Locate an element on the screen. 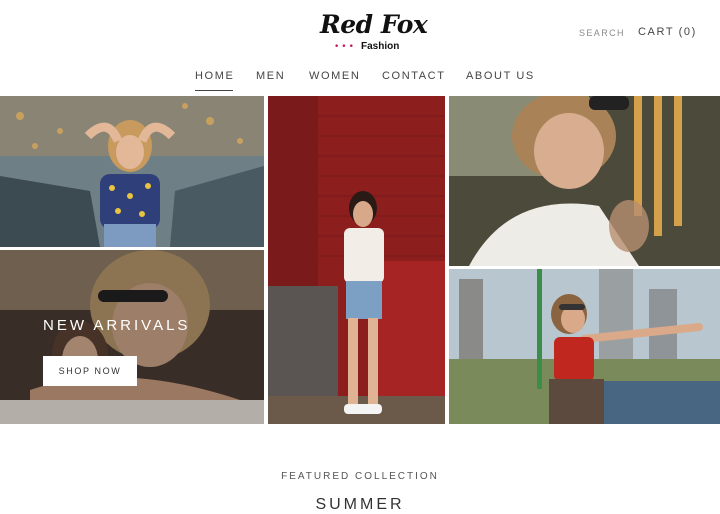  featured-collection-label: FEATURED COLLECTION is located at coordinates (360, 476).